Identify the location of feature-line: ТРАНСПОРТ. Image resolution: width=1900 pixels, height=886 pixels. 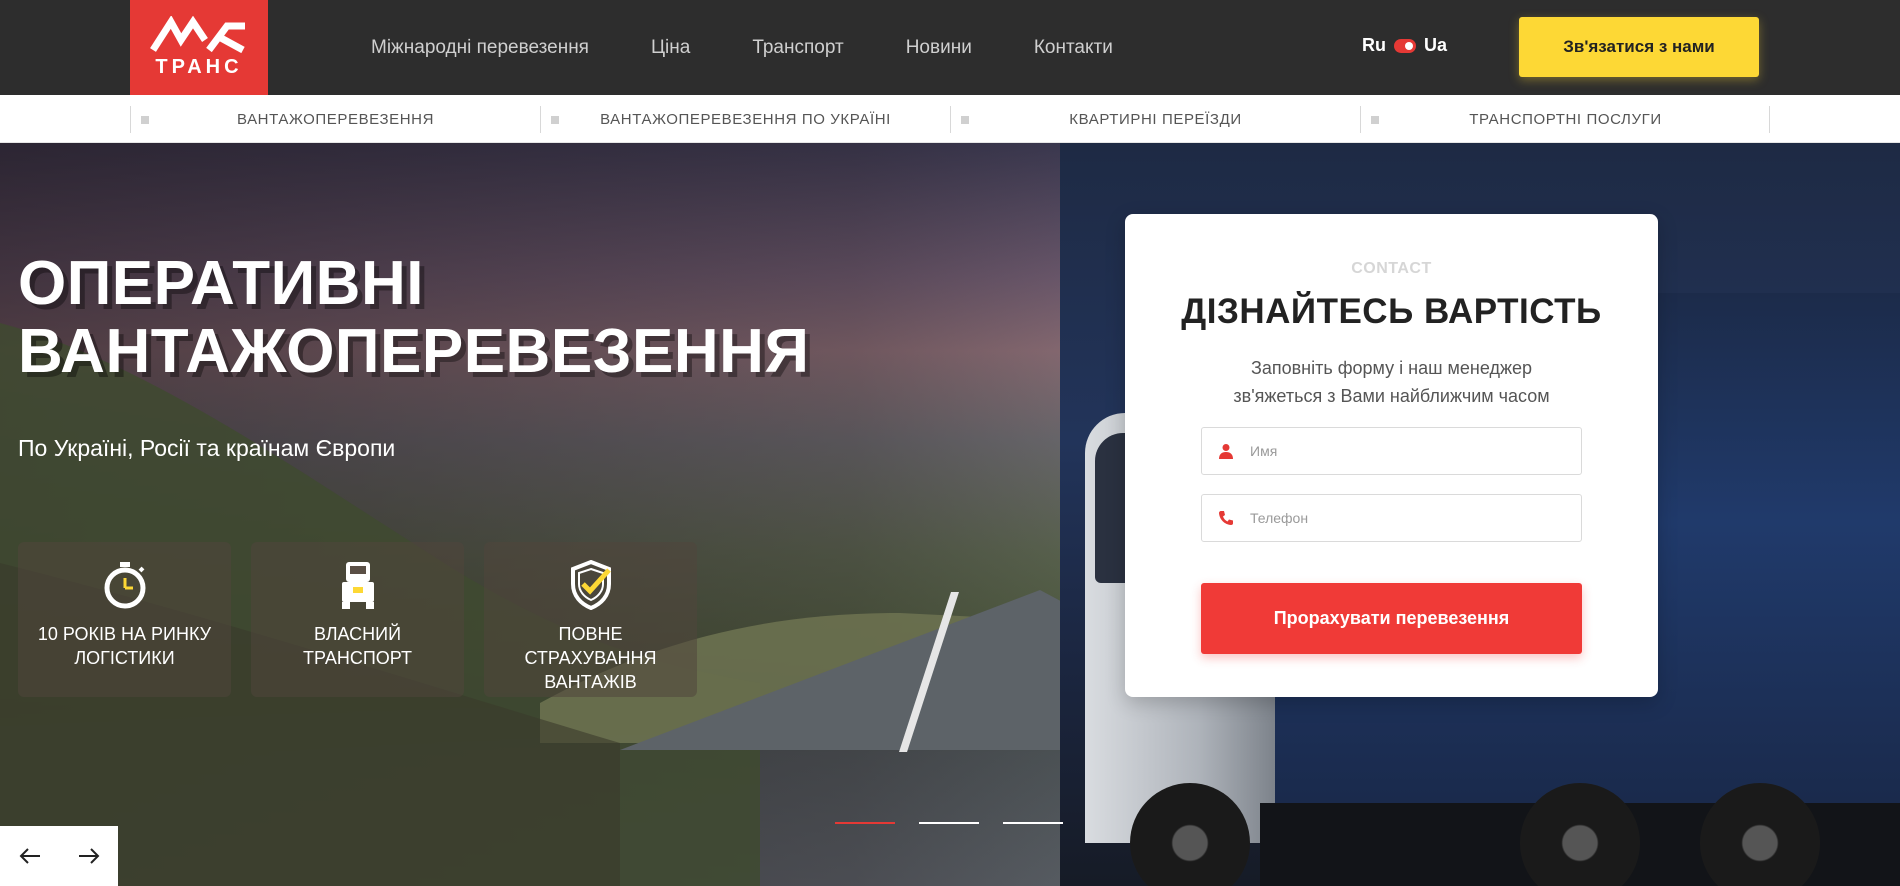
(357, 658).